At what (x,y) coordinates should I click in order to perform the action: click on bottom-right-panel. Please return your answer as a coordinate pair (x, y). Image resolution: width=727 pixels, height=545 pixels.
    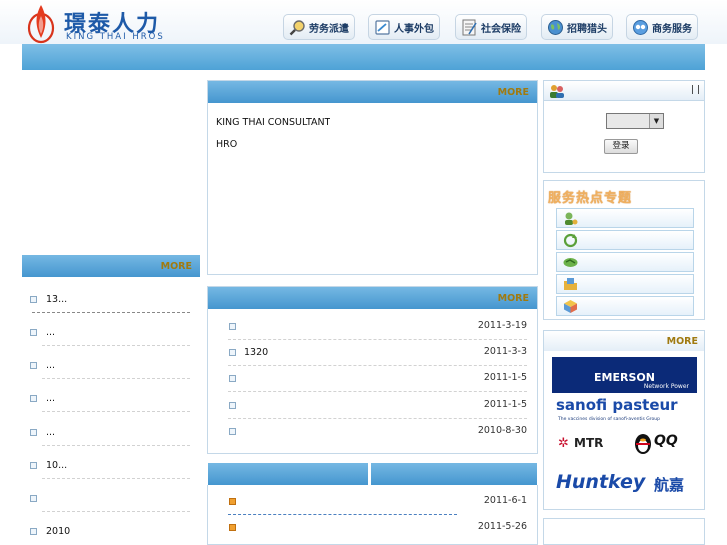
    Looking at the image, I should click on (624, 531).